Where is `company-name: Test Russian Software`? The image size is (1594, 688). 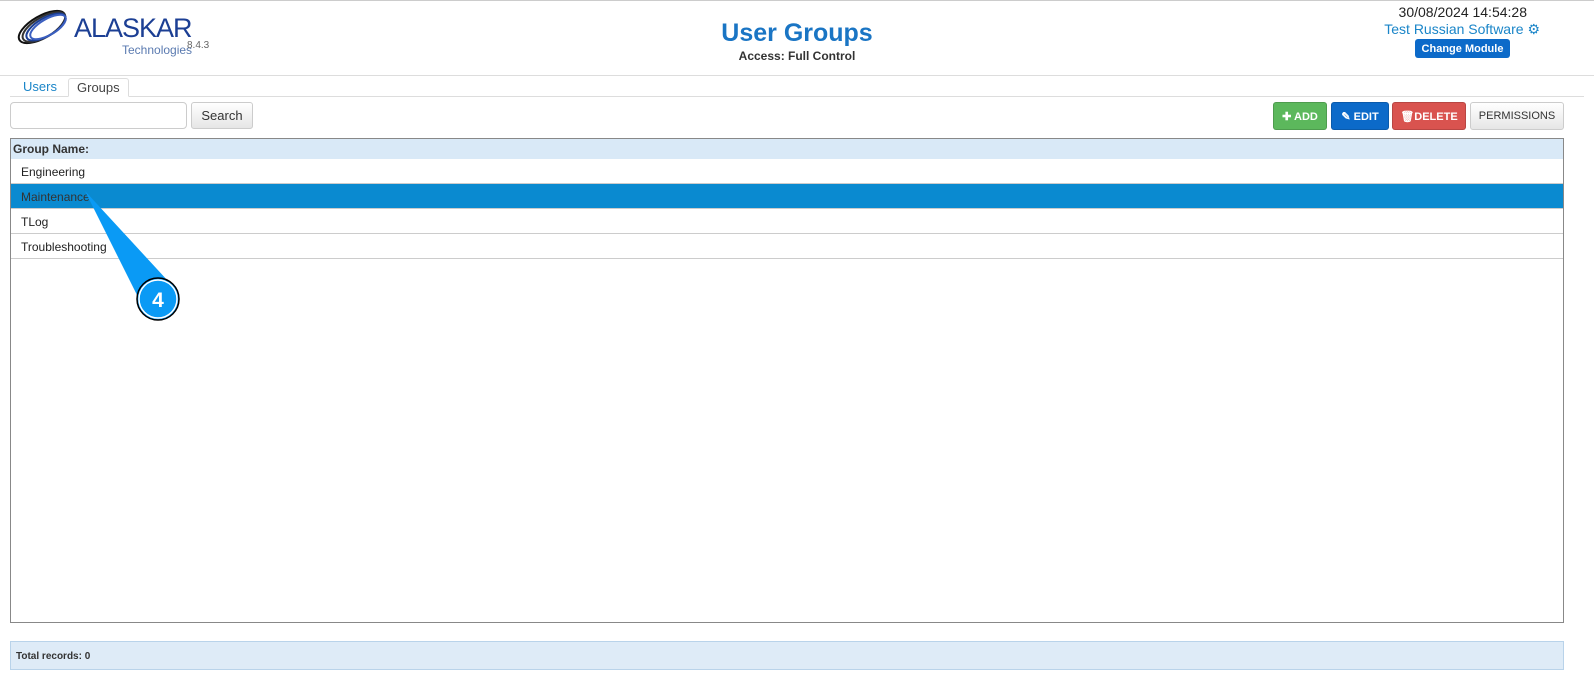 company-name: Test Russian Software is located at coordinates (1453, 29).